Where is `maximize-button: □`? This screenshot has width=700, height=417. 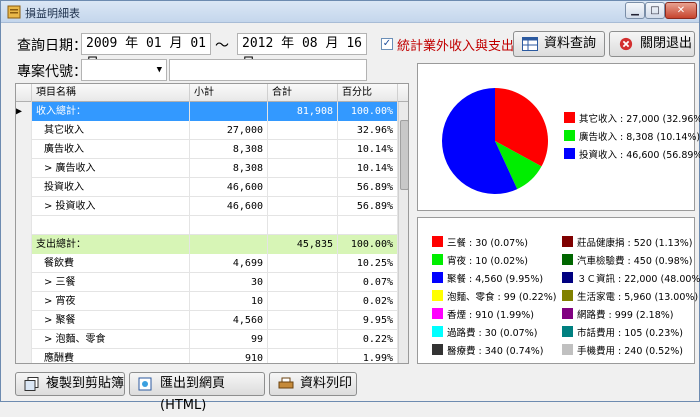
maximize-button: □ is located at coordinates (655, 10).